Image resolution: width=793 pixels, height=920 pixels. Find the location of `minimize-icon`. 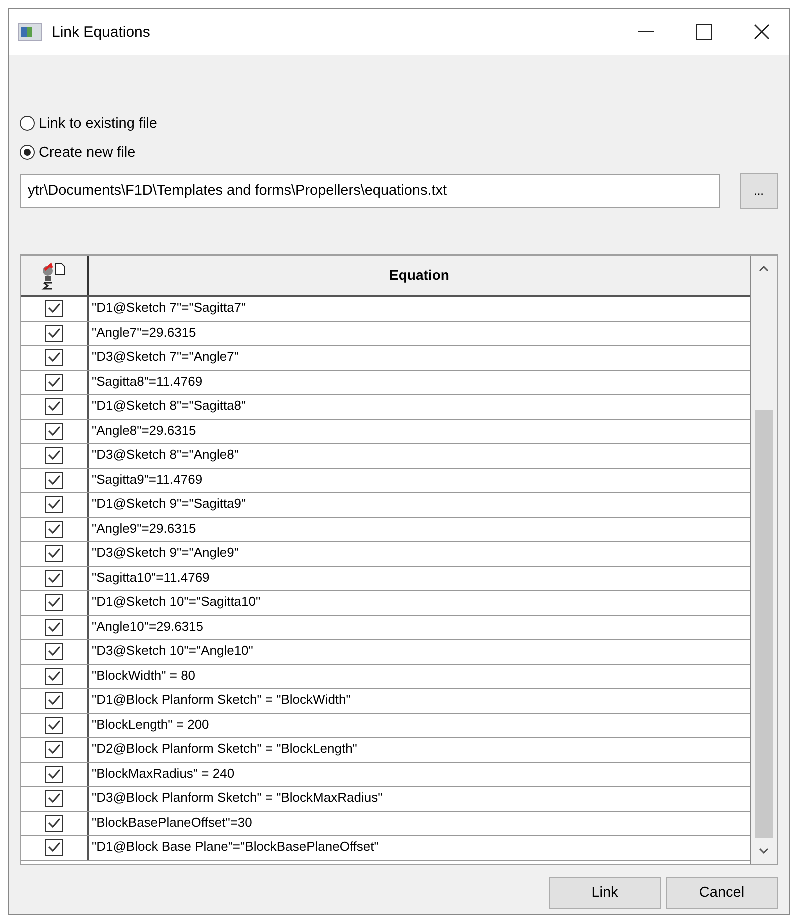

minimize-icon is located at coordinates (646, 32).